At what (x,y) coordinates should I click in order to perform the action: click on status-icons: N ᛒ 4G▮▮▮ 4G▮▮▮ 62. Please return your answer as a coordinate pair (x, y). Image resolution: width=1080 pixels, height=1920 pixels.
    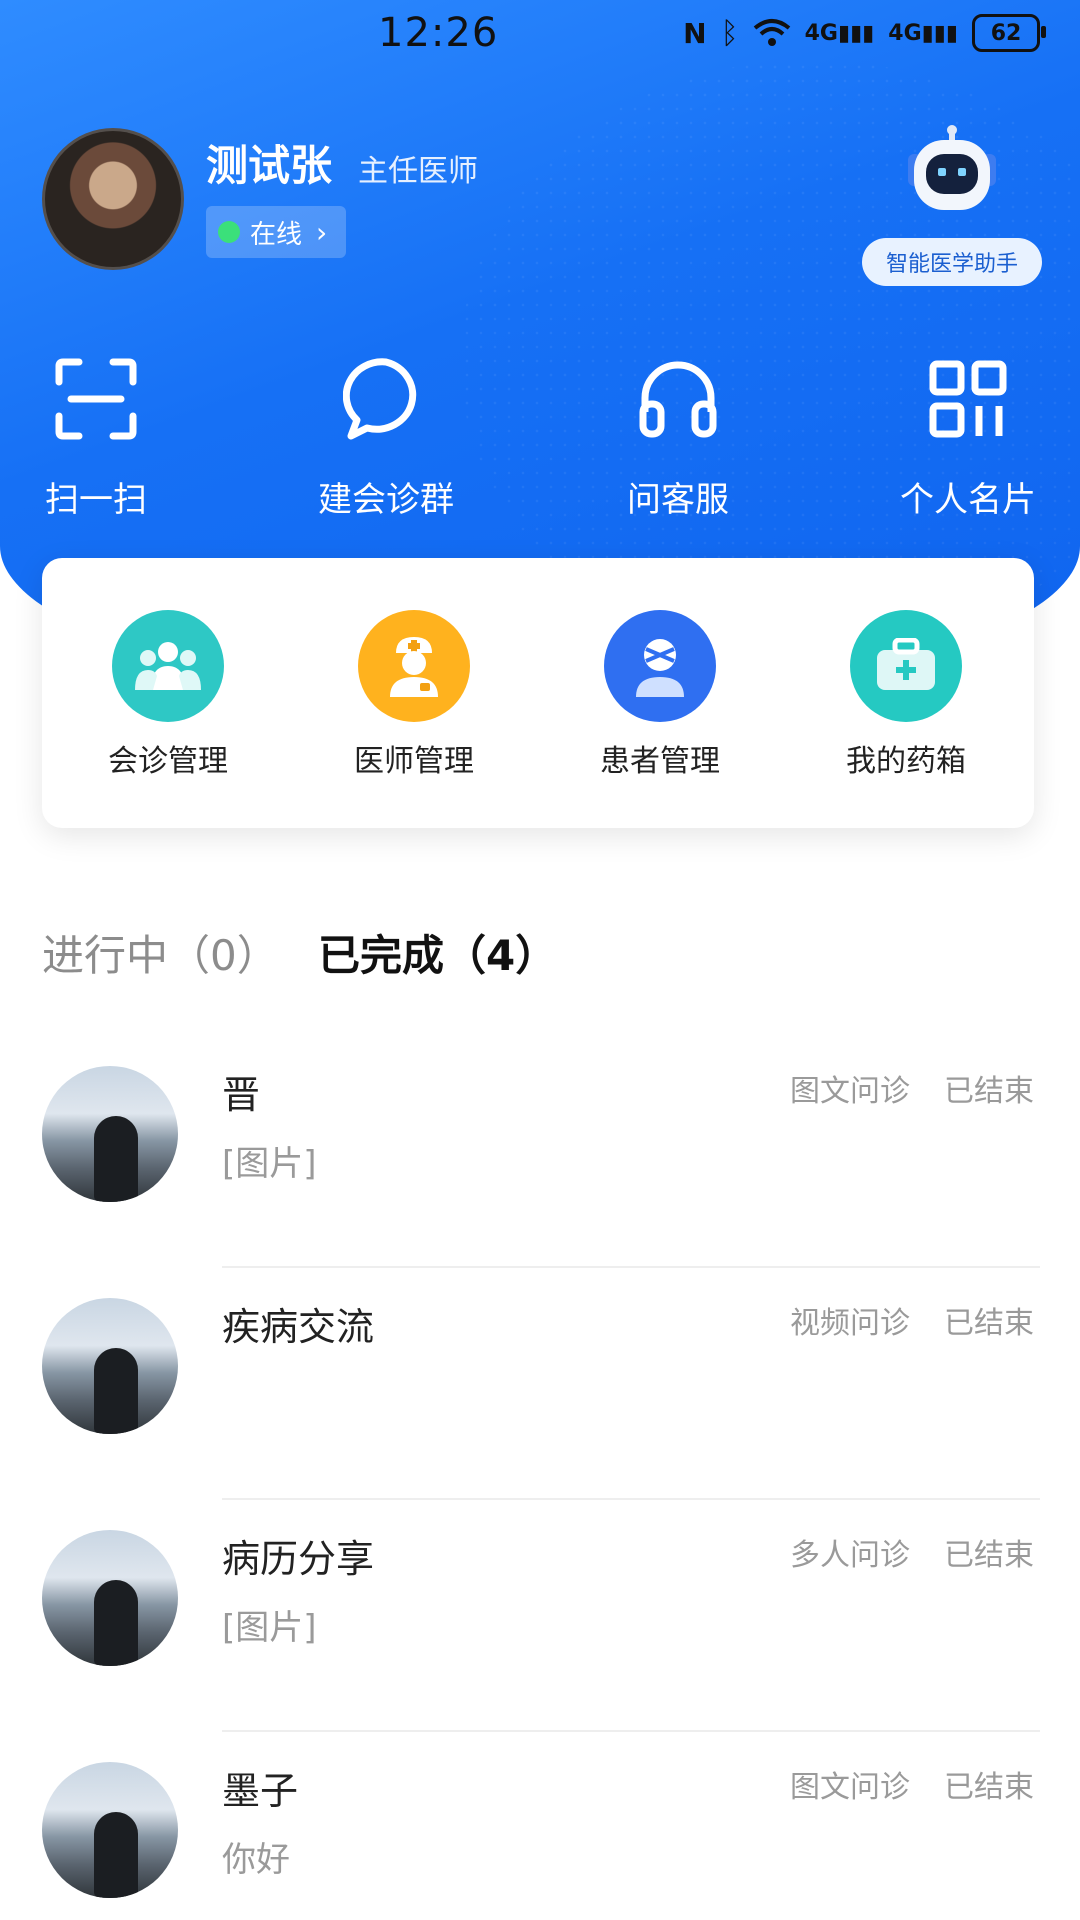
    Looking at the image, I should click on (864, 33).